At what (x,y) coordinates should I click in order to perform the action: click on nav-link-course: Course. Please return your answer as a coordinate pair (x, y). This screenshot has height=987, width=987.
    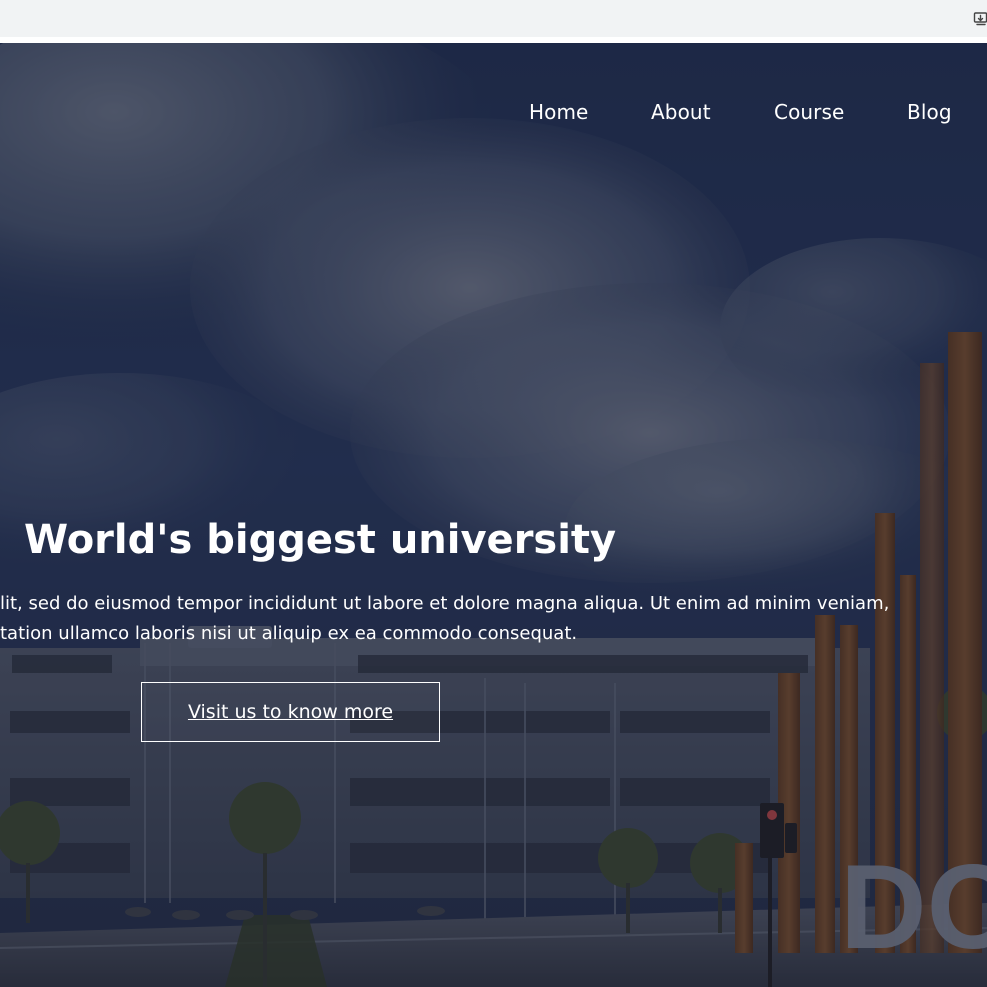
    Looking at the image, I should click on (809, 112).